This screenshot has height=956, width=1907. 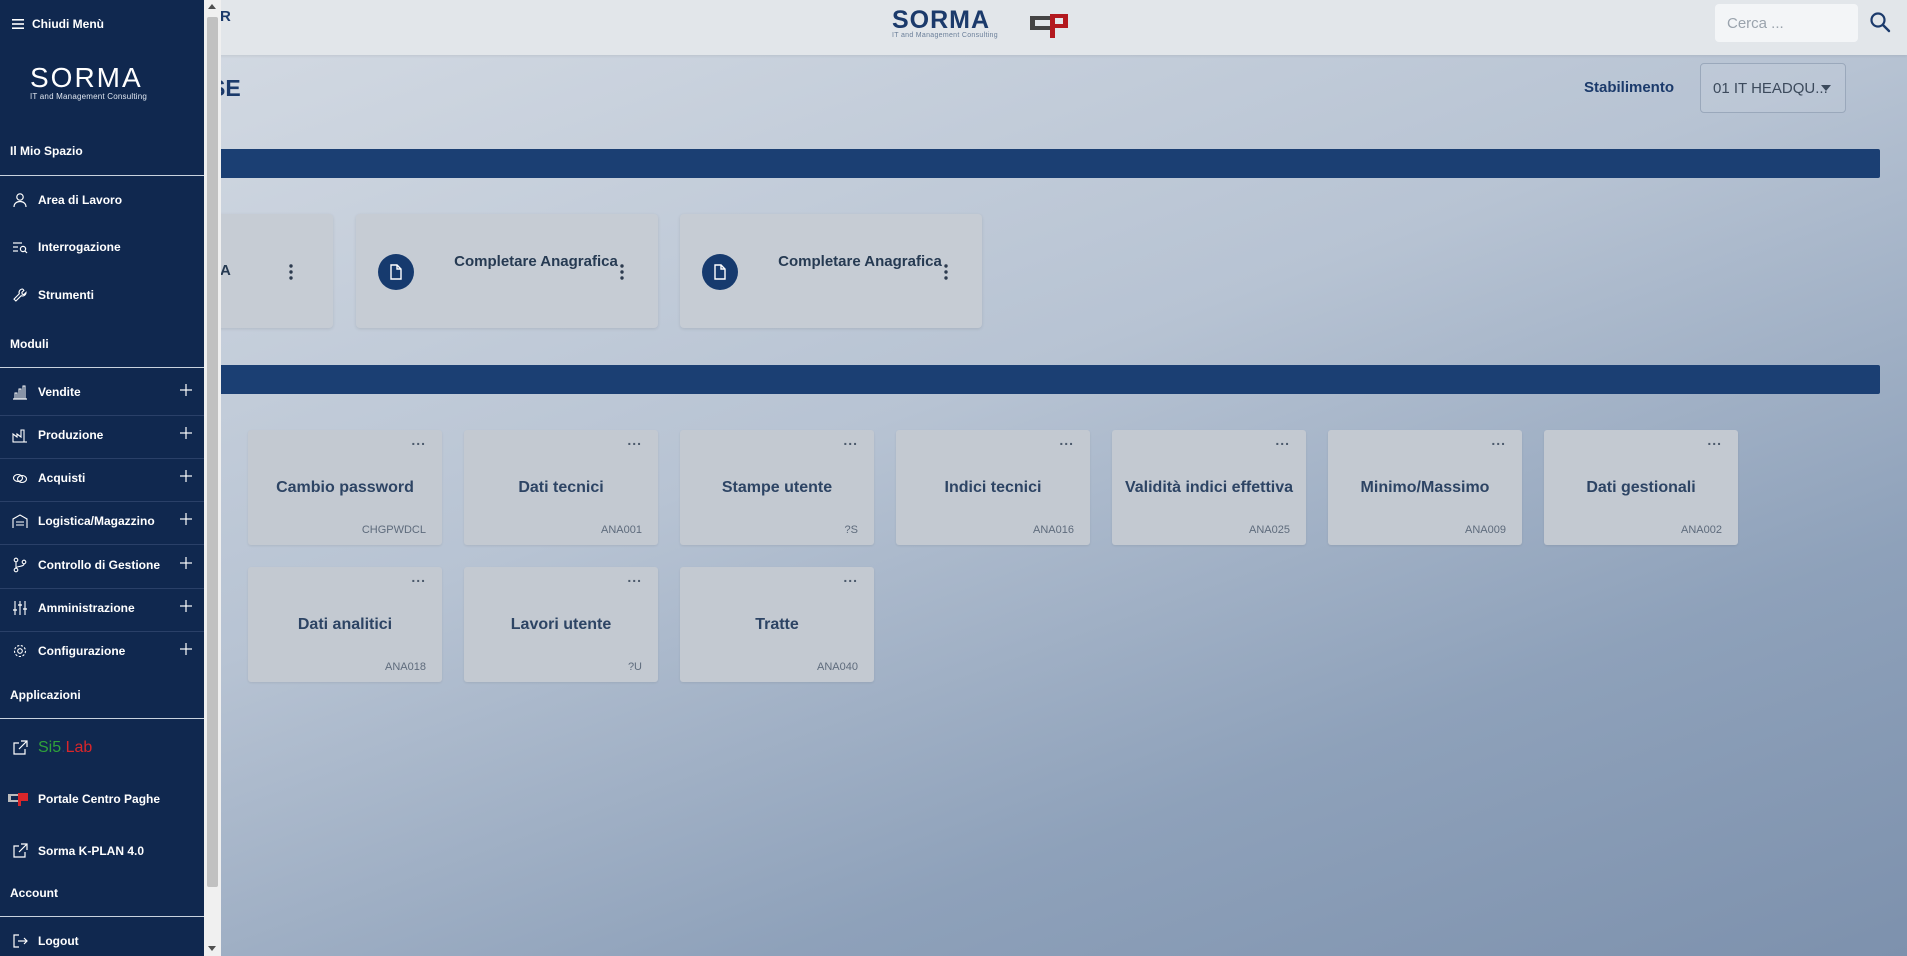 What do you see at coordinates (20, 651) in the screenshot?
I see `gear-icon` at bounding box center [20, 651].